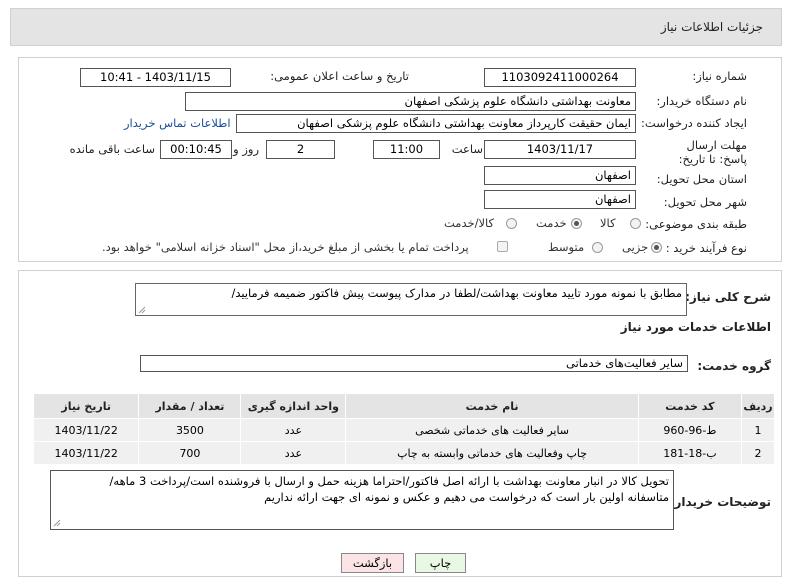  I want to click on buyer-org-label: نام دستگاه خریدار:, so click(701, 101).